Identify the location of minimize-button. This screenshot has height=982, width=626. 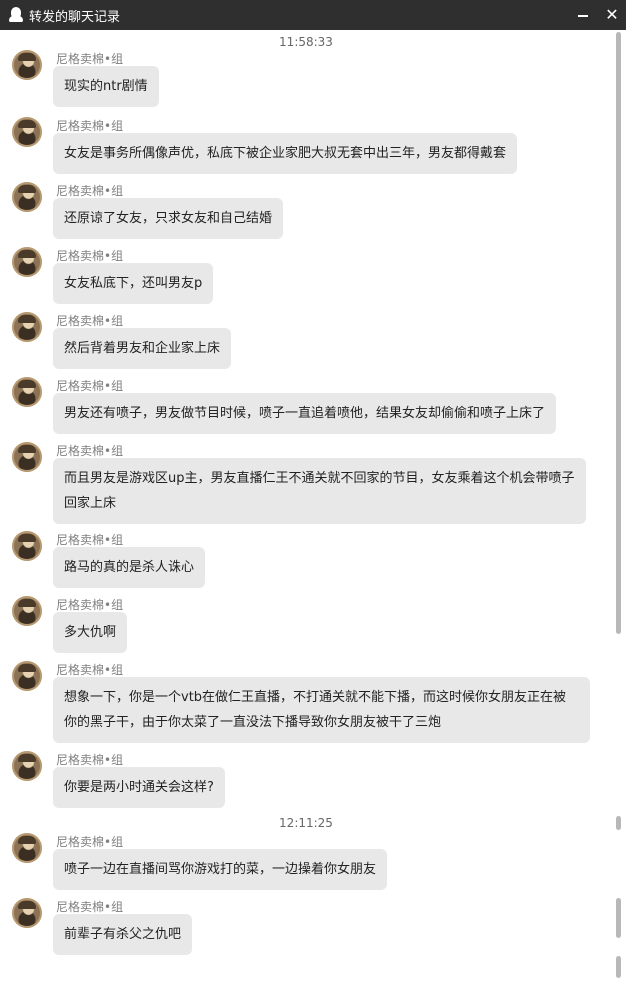
(583, 15).